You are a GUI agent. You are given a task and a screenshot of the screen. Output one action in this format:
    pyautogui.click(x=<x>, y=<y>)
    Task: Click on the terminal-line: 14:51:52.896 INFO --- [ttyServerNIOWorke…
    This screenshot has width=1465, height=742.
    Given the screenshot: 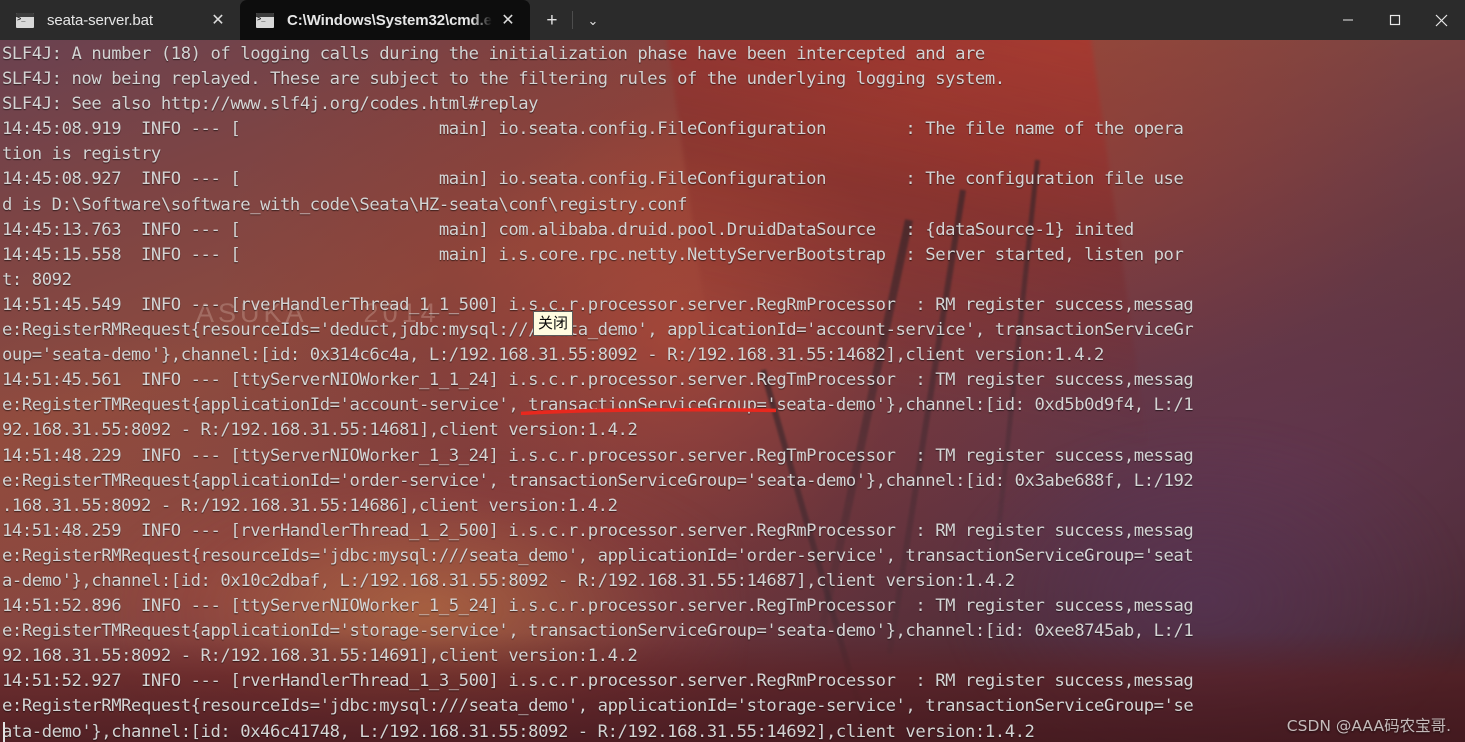 What is the action you would take?
    pyautogui.click(x=598, y=606)
    